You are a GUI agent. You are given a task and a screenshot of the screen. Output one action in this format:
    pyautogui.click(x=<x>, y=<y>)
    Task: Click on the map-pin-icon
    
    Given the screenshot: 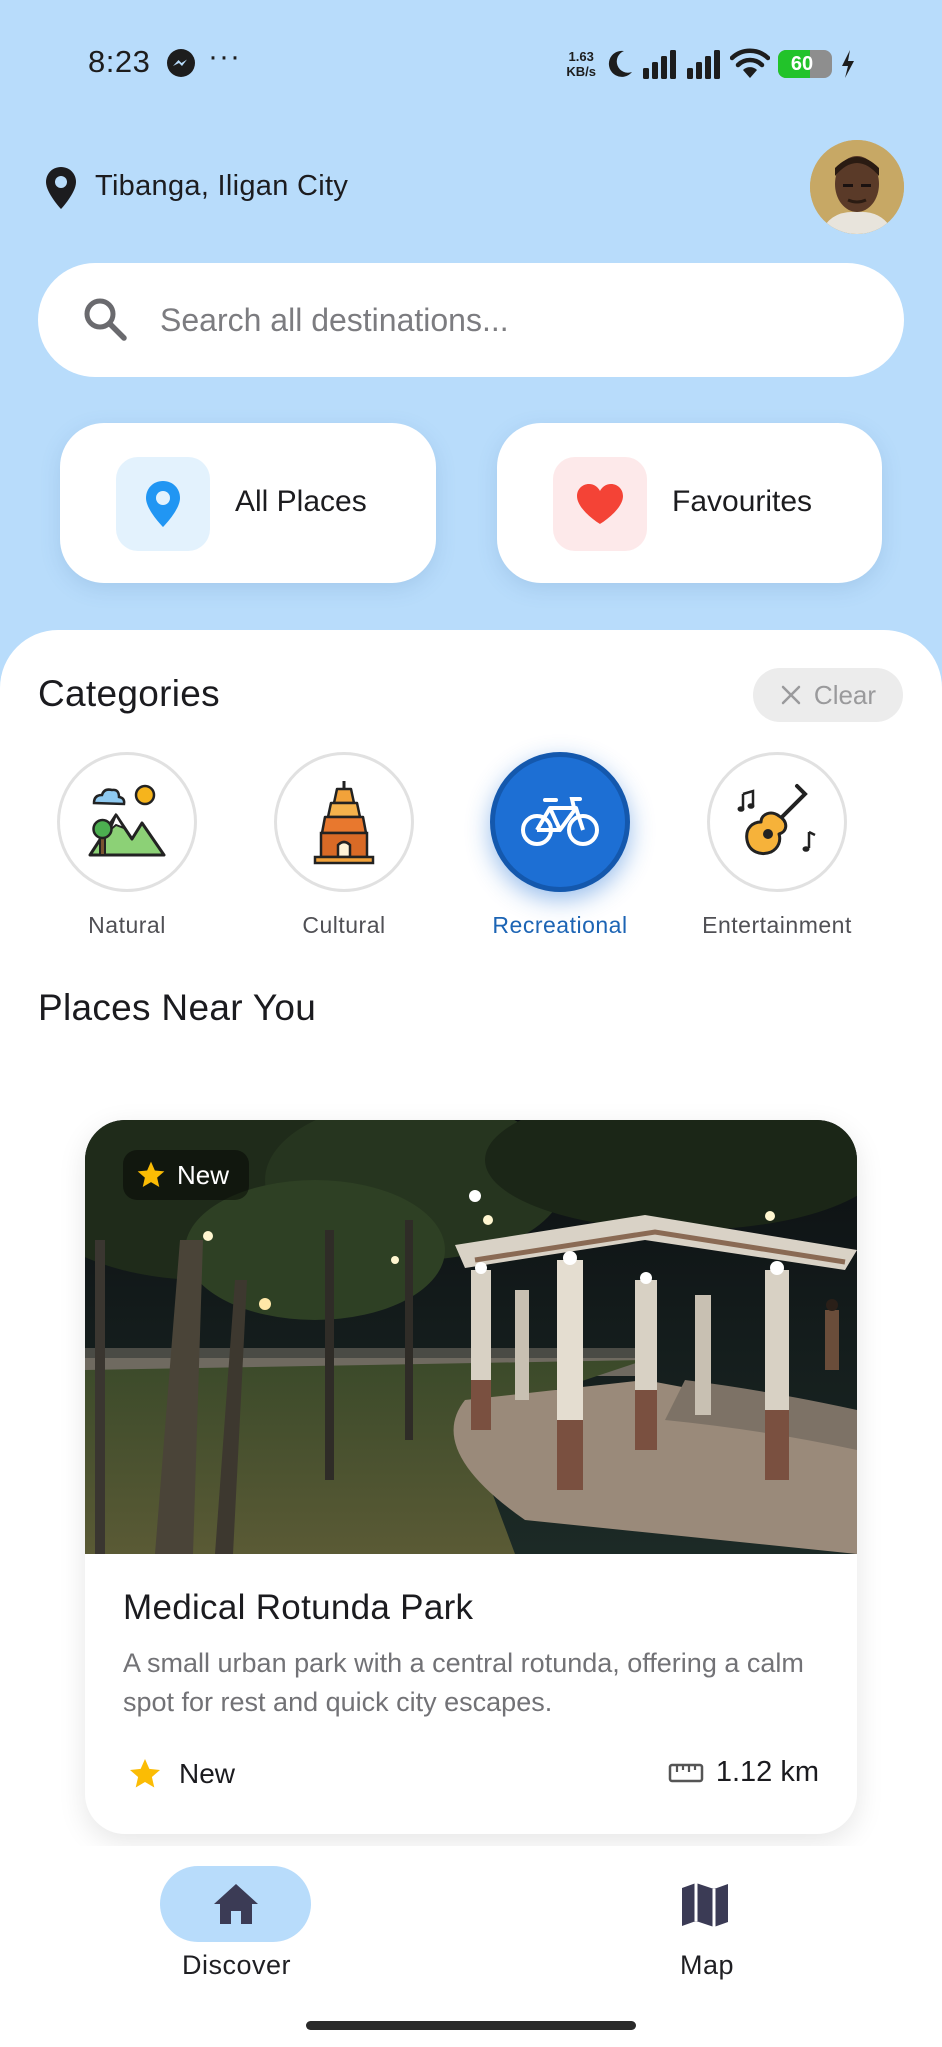 What is the action you would take?
    pyautogui.click(x=163, y=504)
    